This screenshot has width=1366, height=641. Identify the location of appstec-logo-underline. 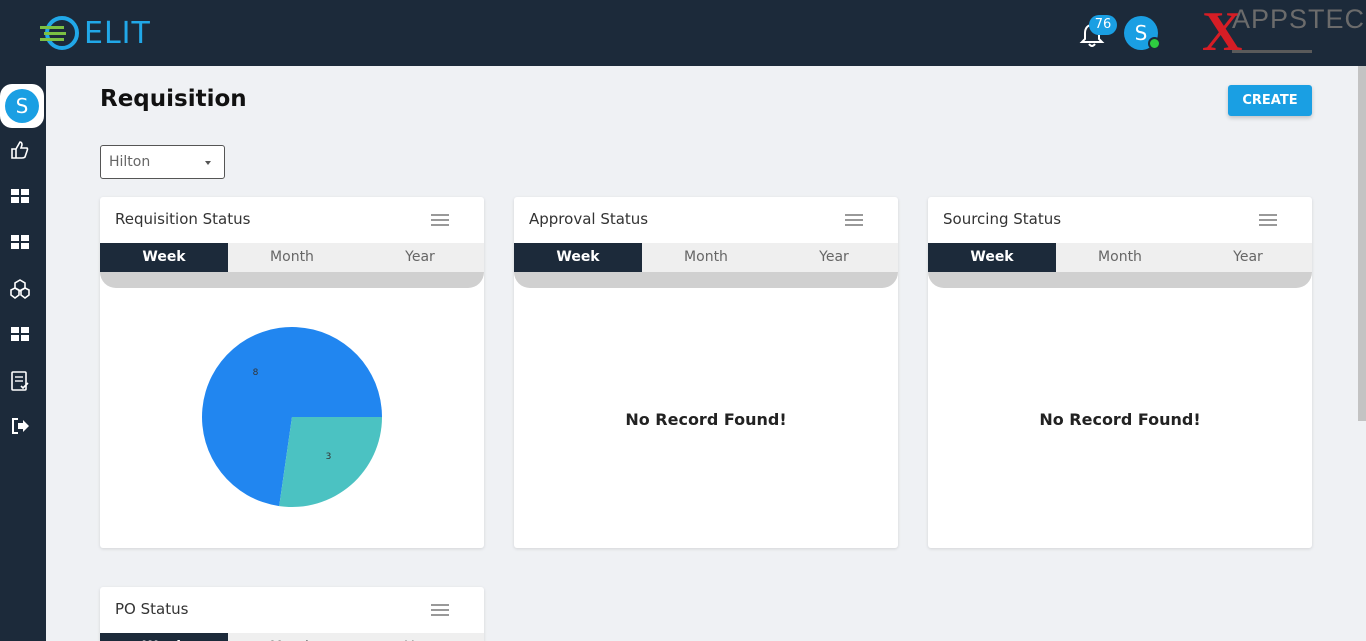
(1272, 51).